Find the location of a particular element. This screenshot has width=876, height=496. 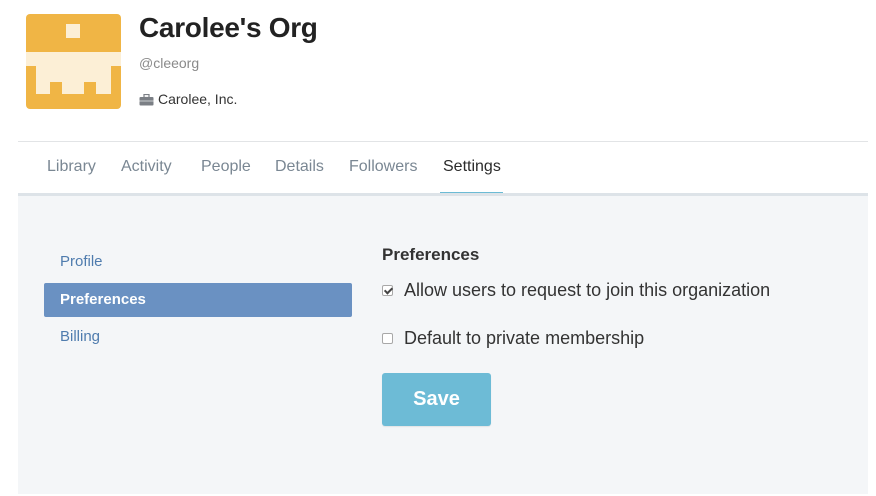

tab-followers: Followers is located at coordinates (383, 167).